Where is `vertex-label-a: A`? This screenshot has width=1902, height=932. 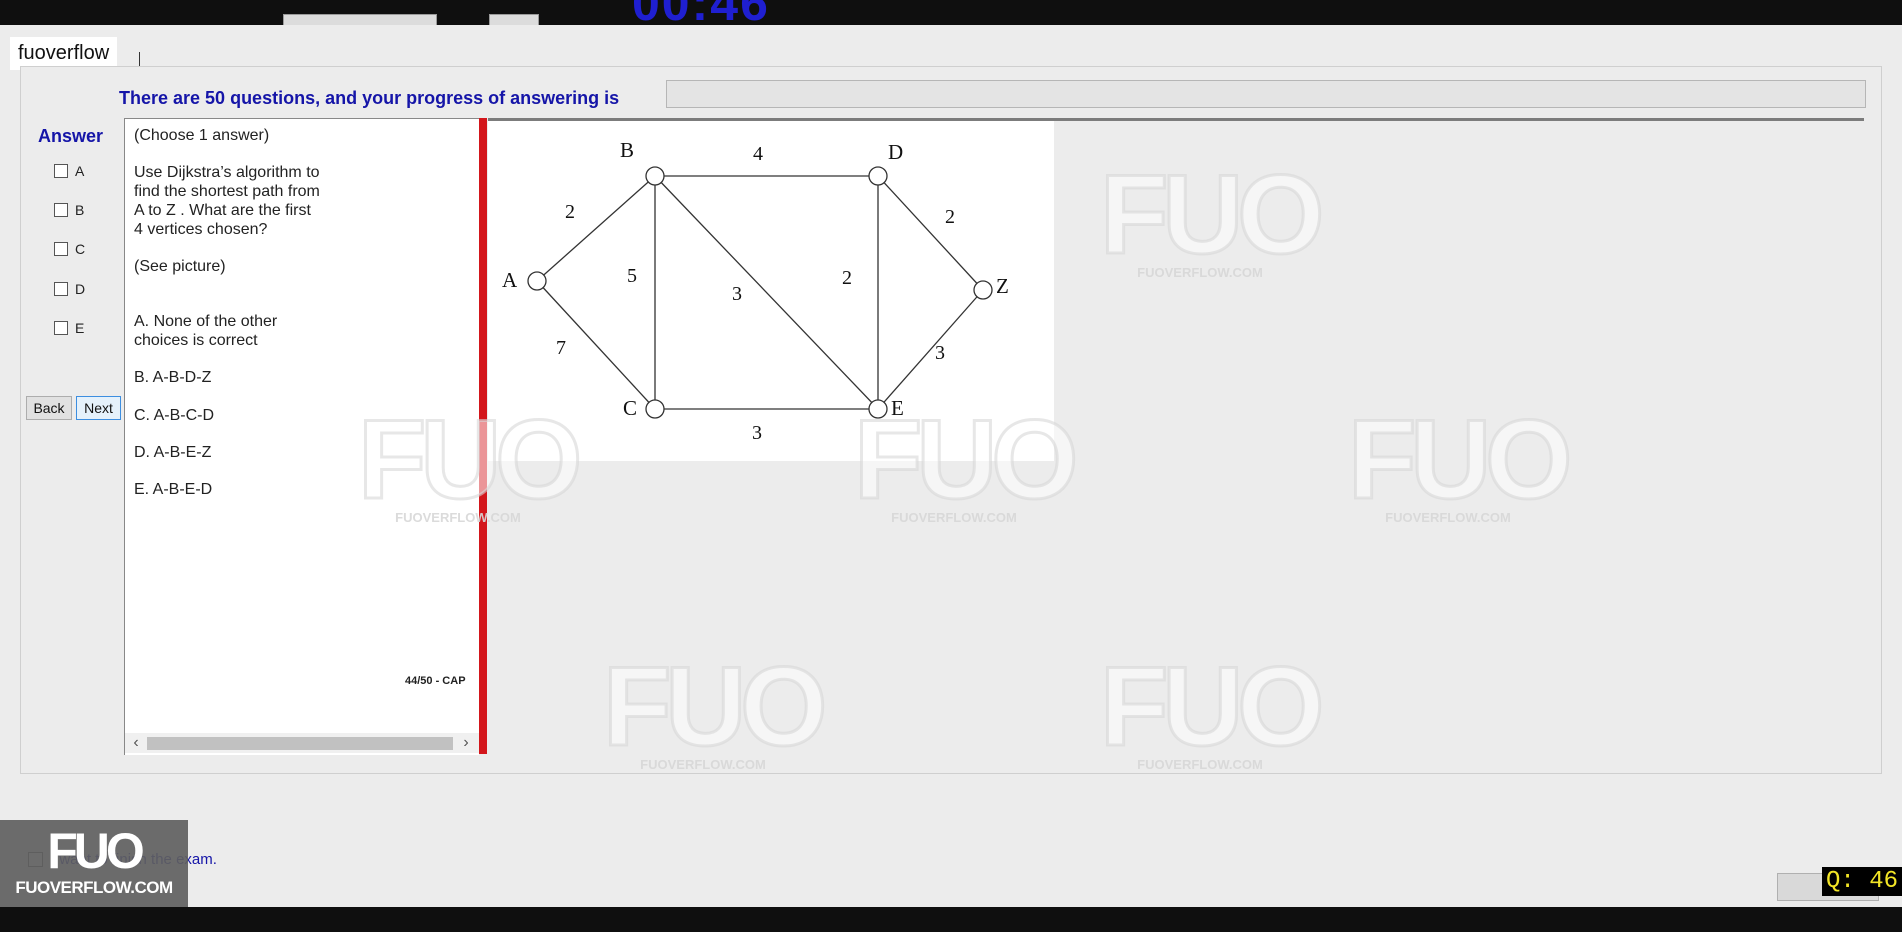 vertex-label-a: A is located at coordinates (510, 280).